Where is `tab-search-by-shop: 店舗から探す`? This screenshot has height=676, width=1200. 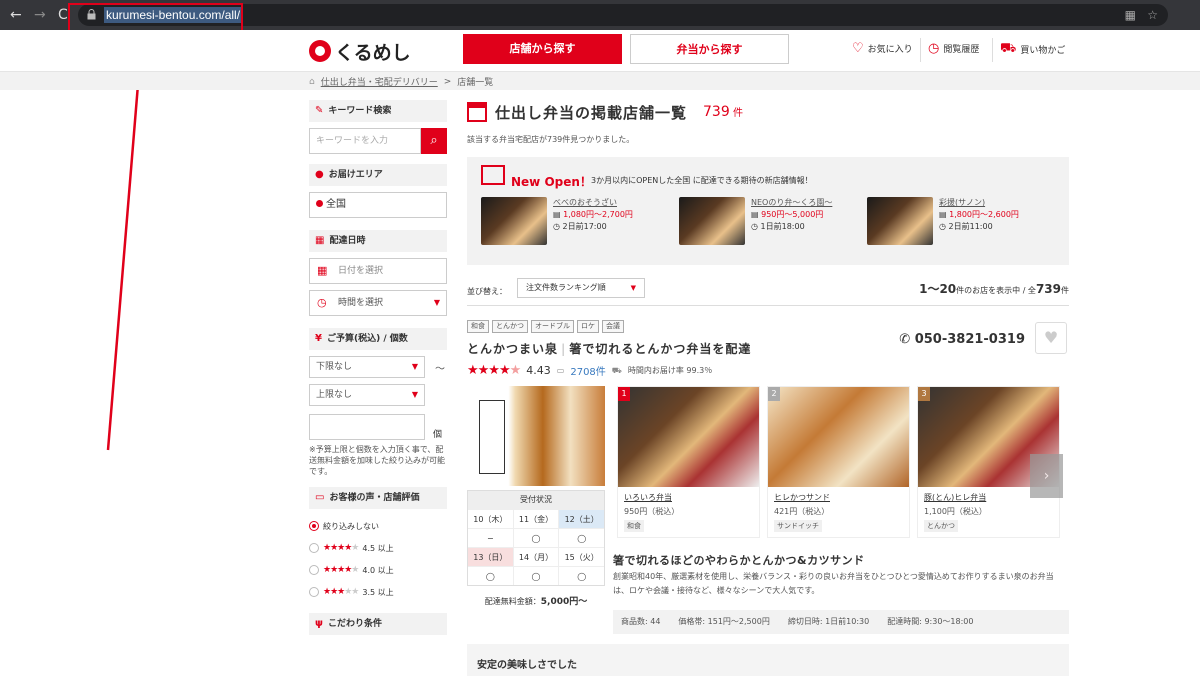
tab-search-by-shop: 店舗から探す is located at coordinates (542, 49).